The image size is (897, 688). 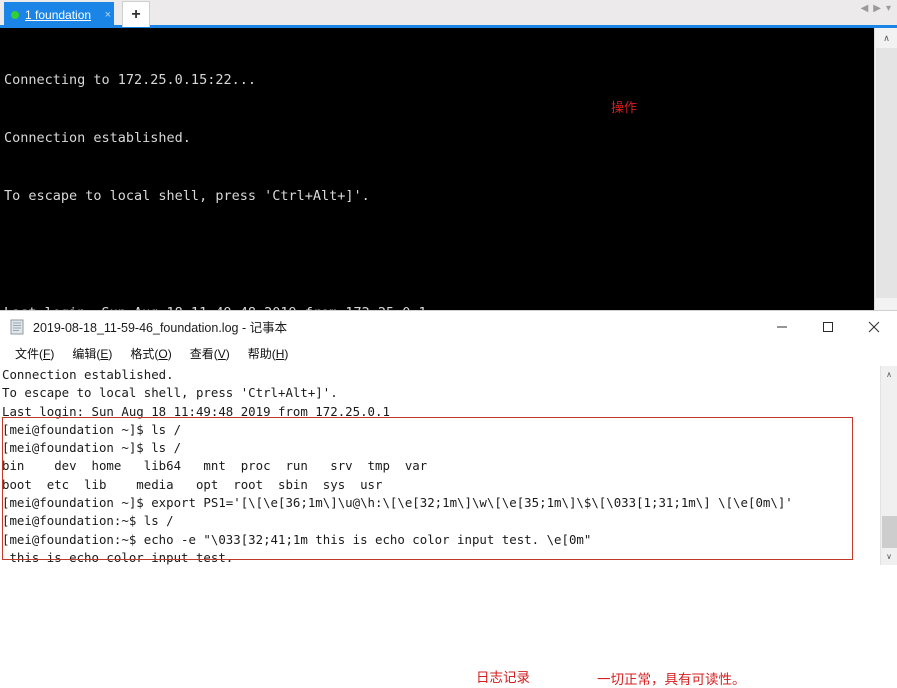 I want to click on log-line-10: this is echo color input test., so click(x=118, y=557).